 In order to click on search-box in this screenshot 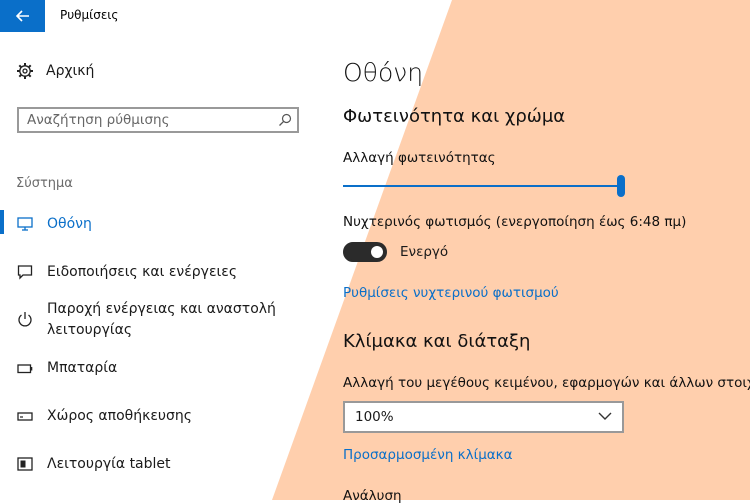, I will do `click(158, 120)`.